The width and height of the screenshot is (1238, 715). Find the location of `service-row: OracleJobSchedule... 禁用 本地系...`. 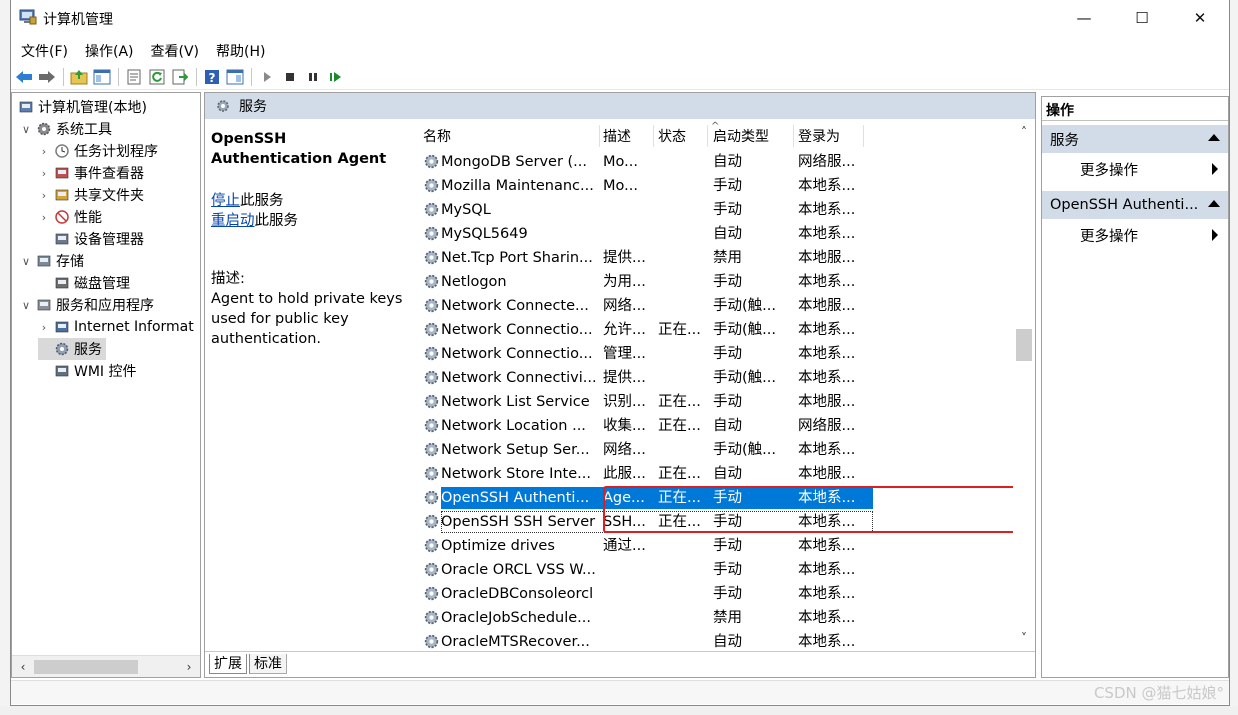

service-row: OracleJobSchedule... 禁用 本地系... is located at coordinates (641, 618).